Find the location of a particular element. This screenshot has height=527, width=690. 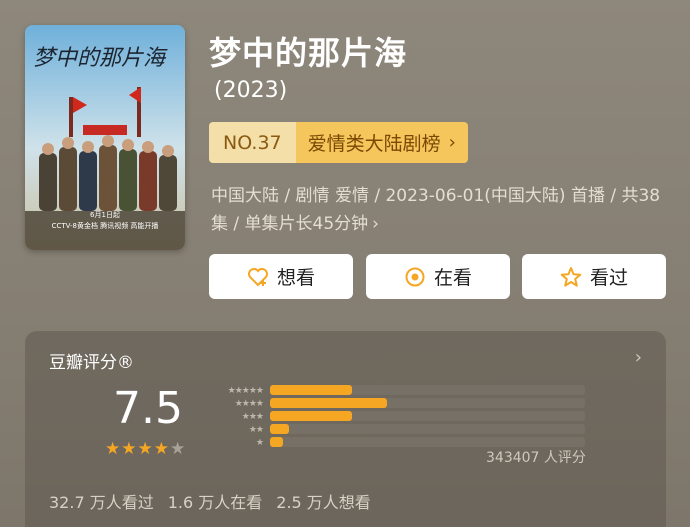

want-count: 2.5 万人想看 is located at coordinates (323, 501).